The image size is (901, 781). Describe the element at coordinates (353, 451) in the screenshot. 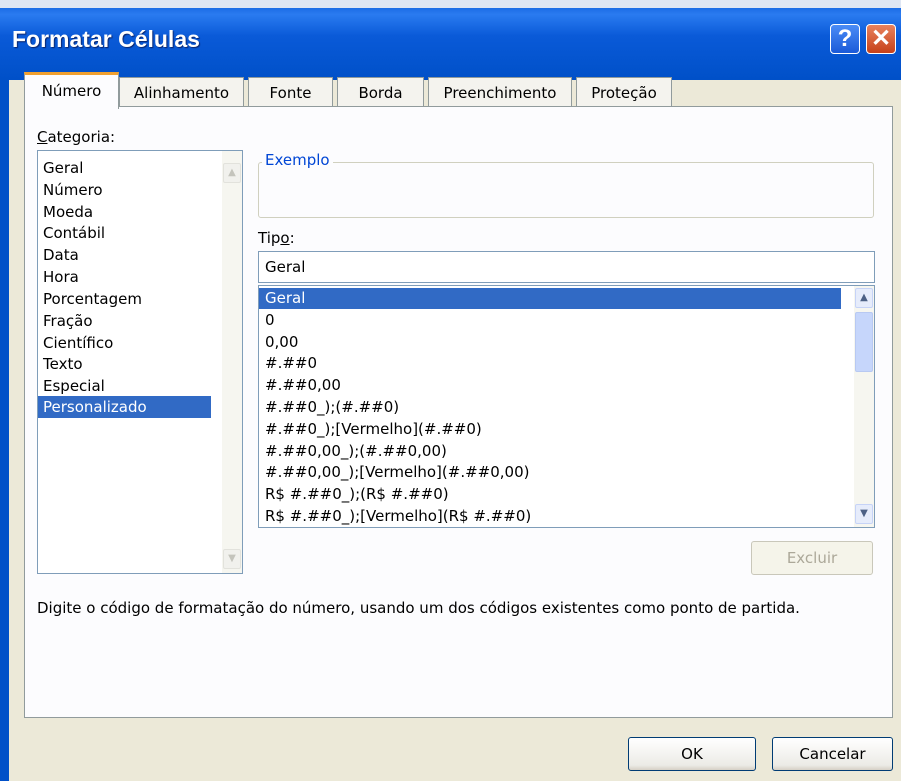

I see `list-item: #.##0,00_);(#.##0,00)` at that location.